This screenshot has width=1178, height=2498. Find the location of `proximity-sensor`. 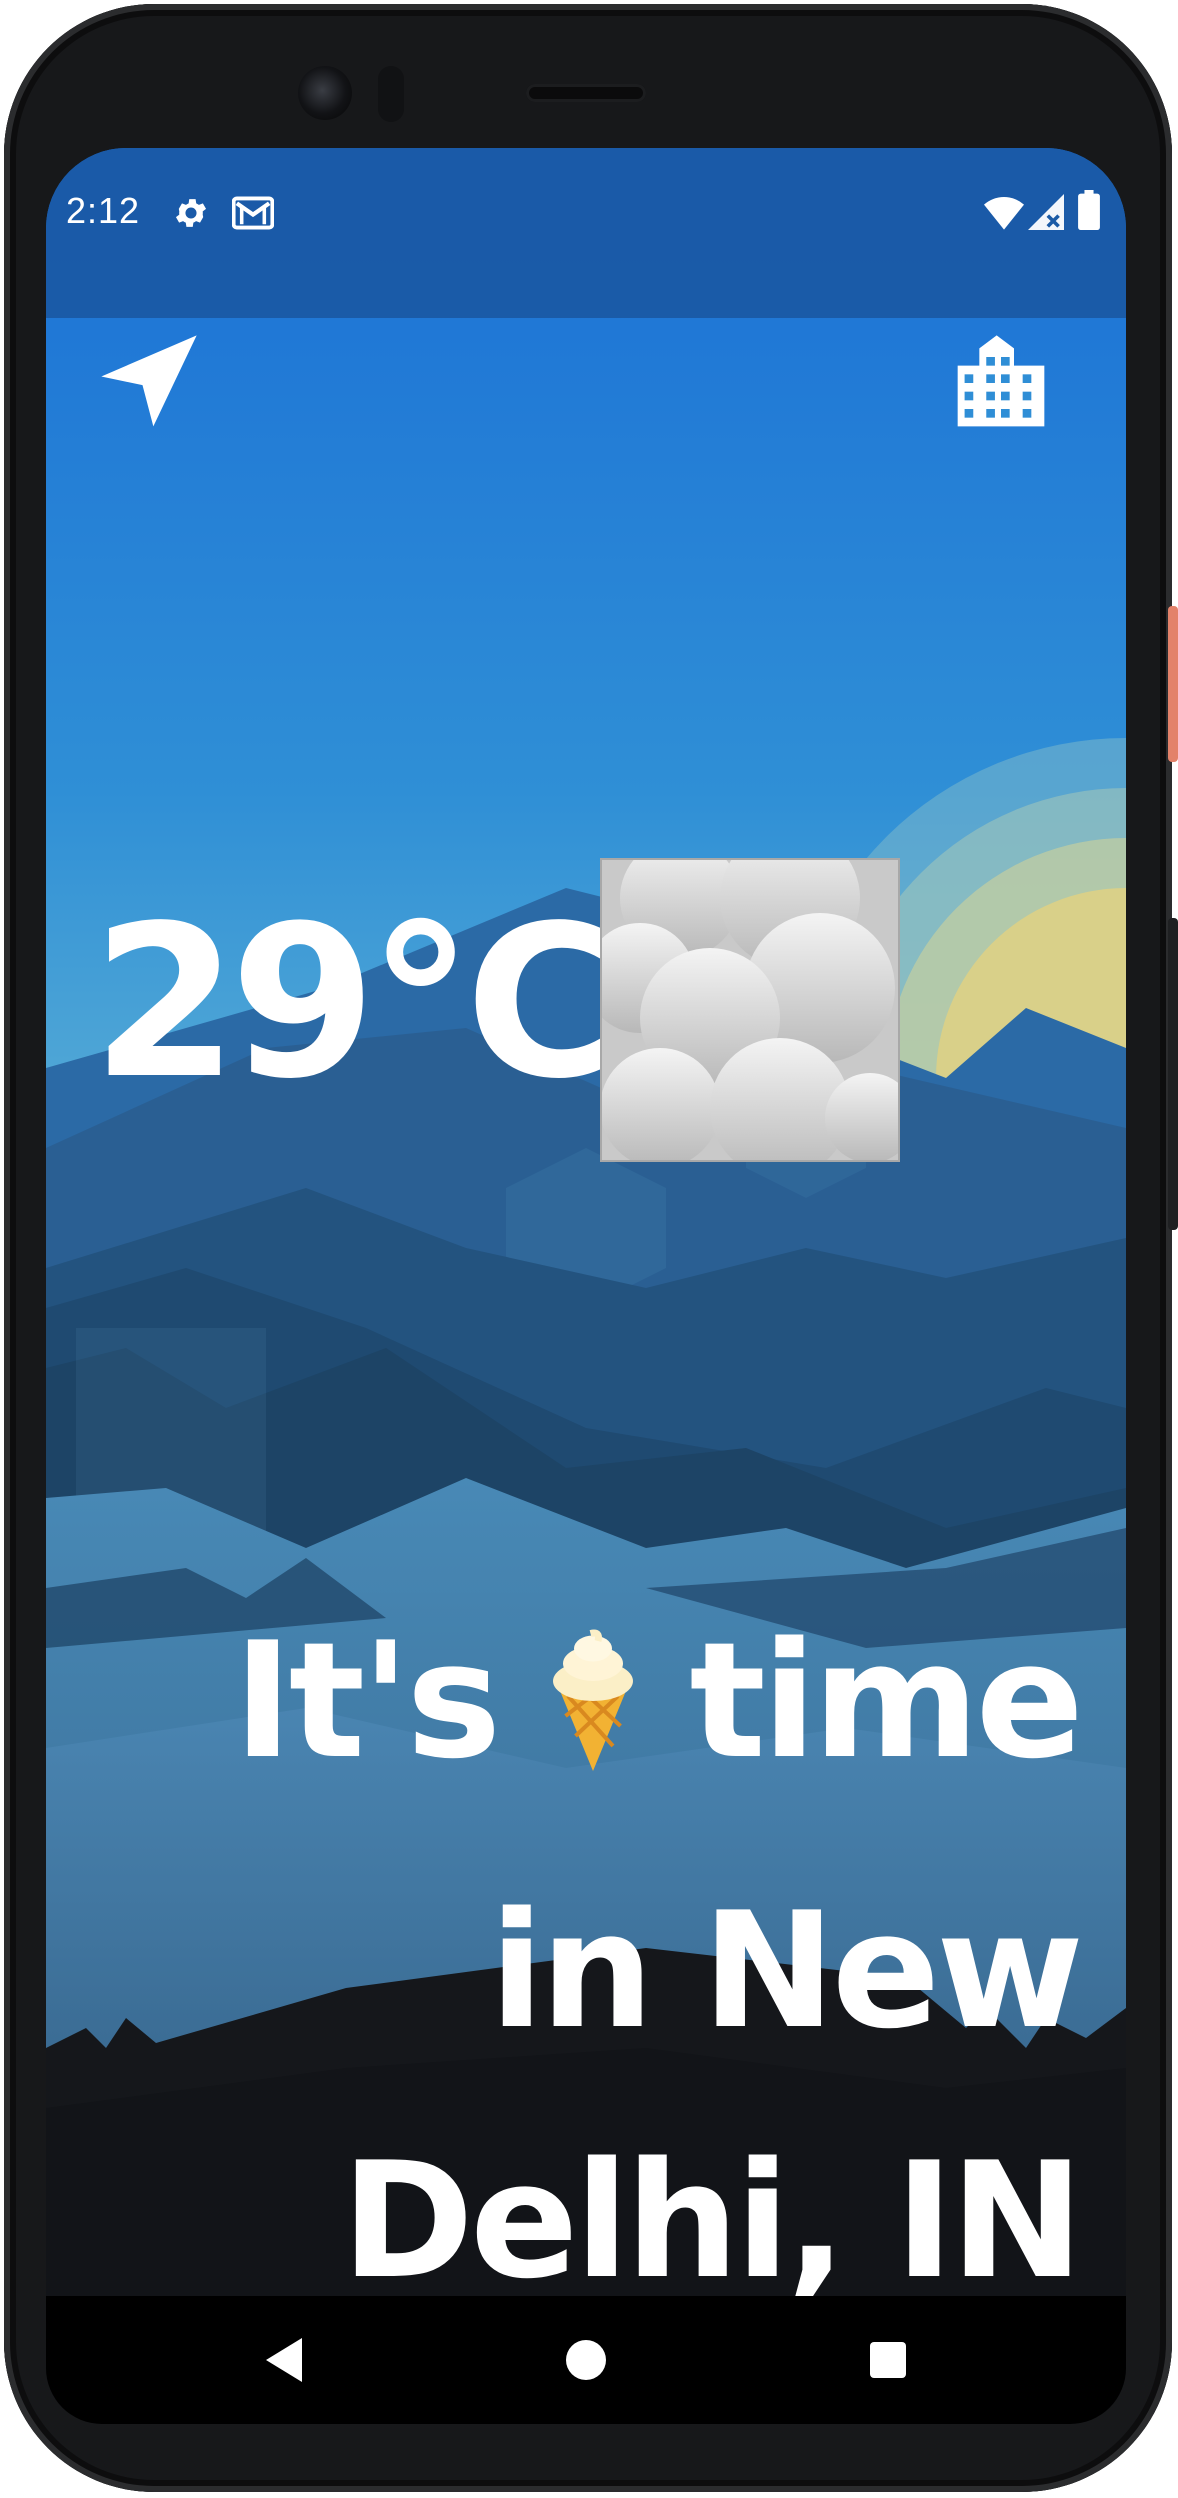

proximity-sensor is located at coordinates (391, 94).